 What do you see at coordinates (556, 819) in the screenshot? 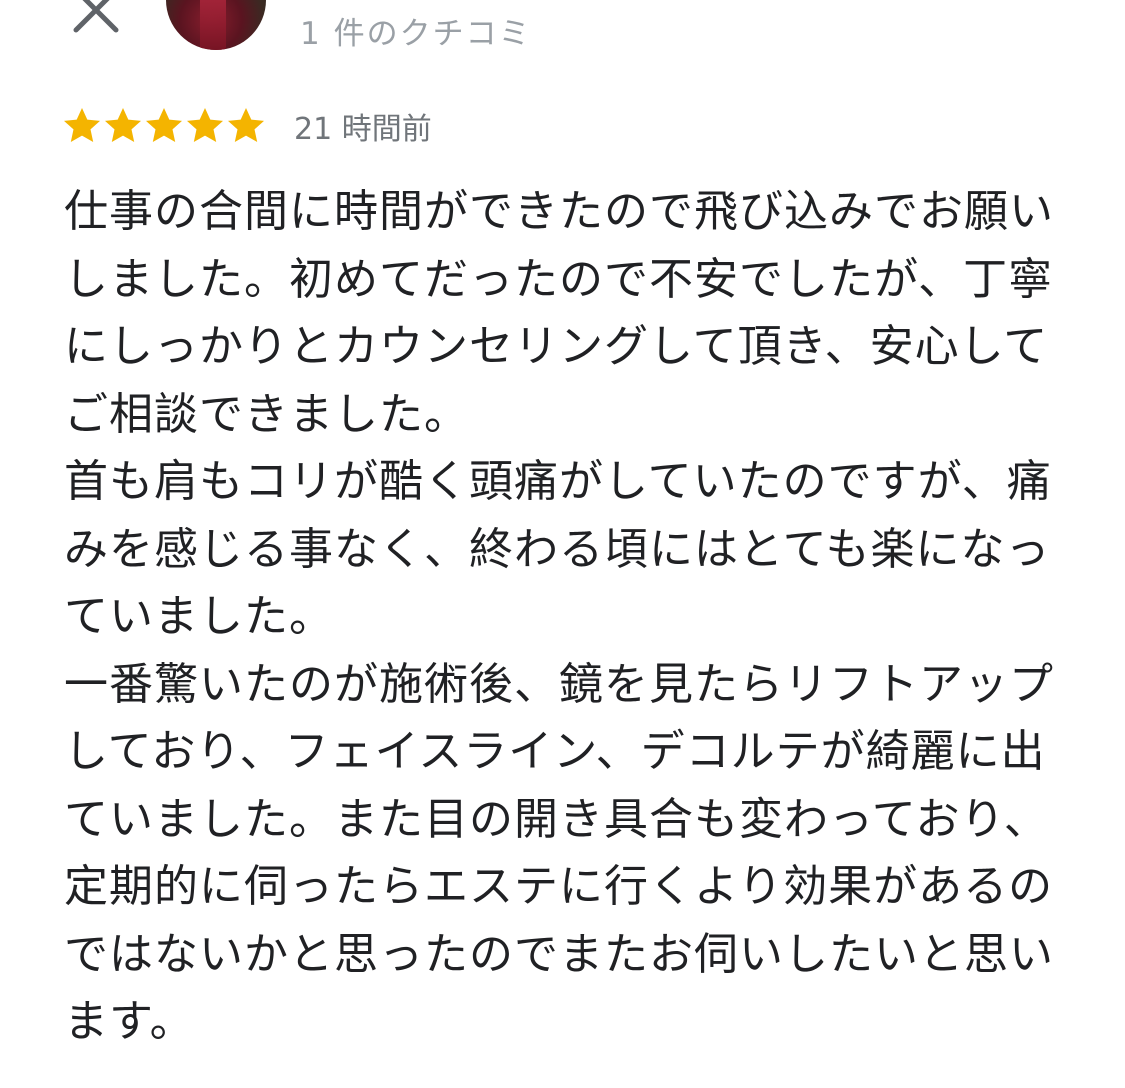
I see `review-line: ていました。また目の開き具合も変わっており、` at bounding box center [556, 819].